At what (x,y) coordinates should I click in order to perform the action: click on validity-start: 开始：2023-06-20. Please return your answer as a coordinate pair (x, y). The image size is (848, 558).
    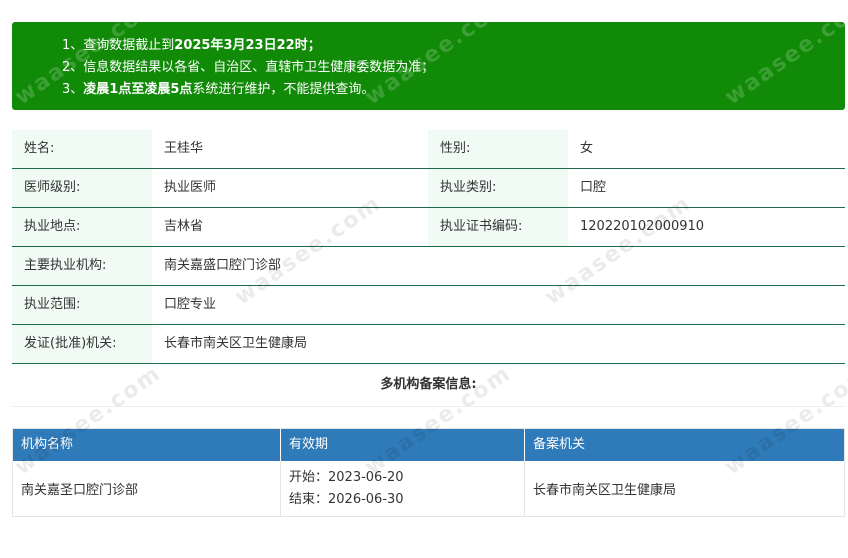
    Looking at the image, I should click on (346, 477).